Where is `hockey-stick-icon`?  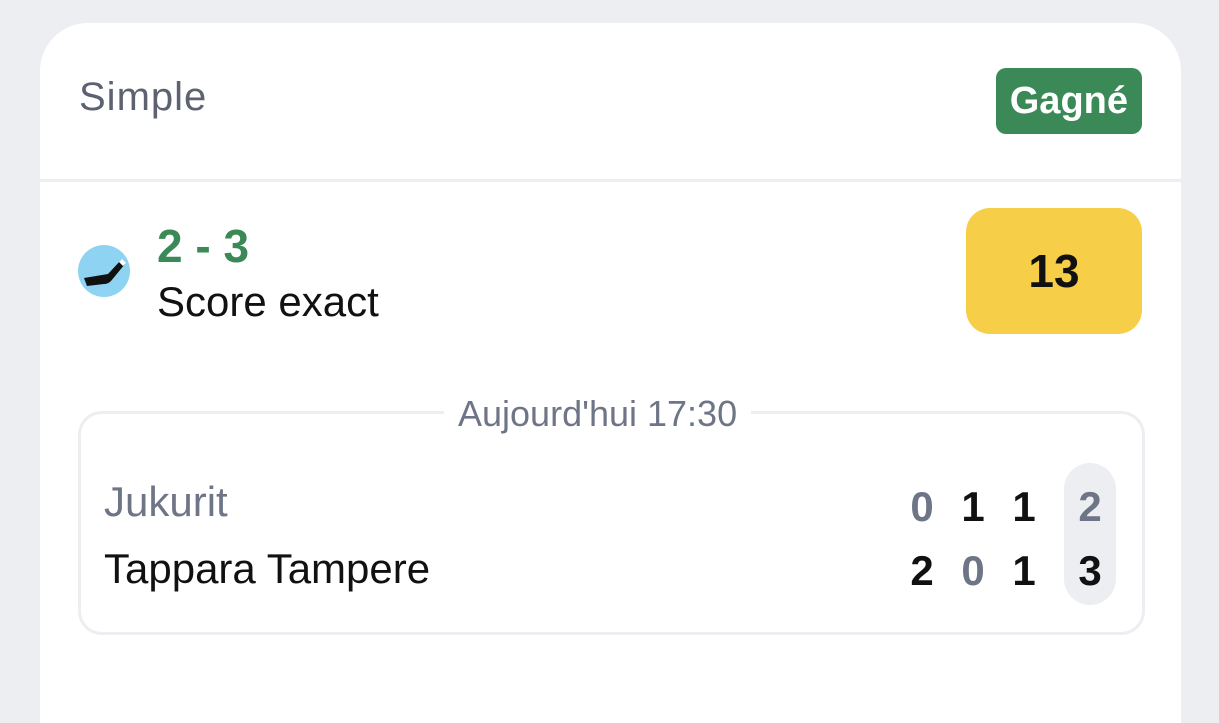 hockey-stick-icon is located at coordinates (104, 271).